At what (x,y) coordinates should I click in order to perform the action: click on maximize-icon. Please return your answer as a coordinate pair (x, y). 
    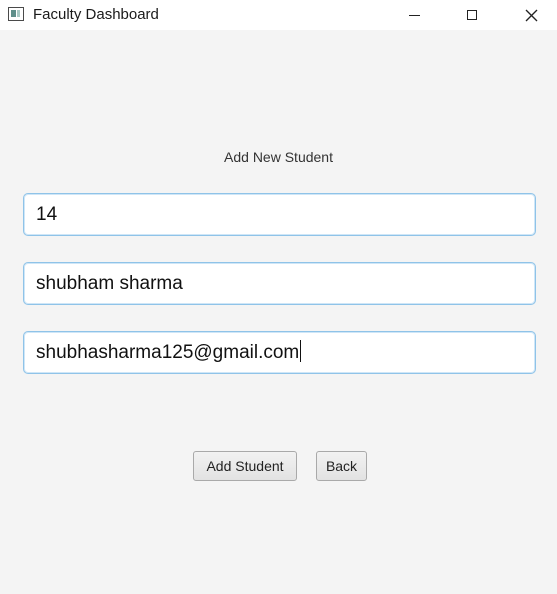
    Looking at the image, I should click on (472, 15).